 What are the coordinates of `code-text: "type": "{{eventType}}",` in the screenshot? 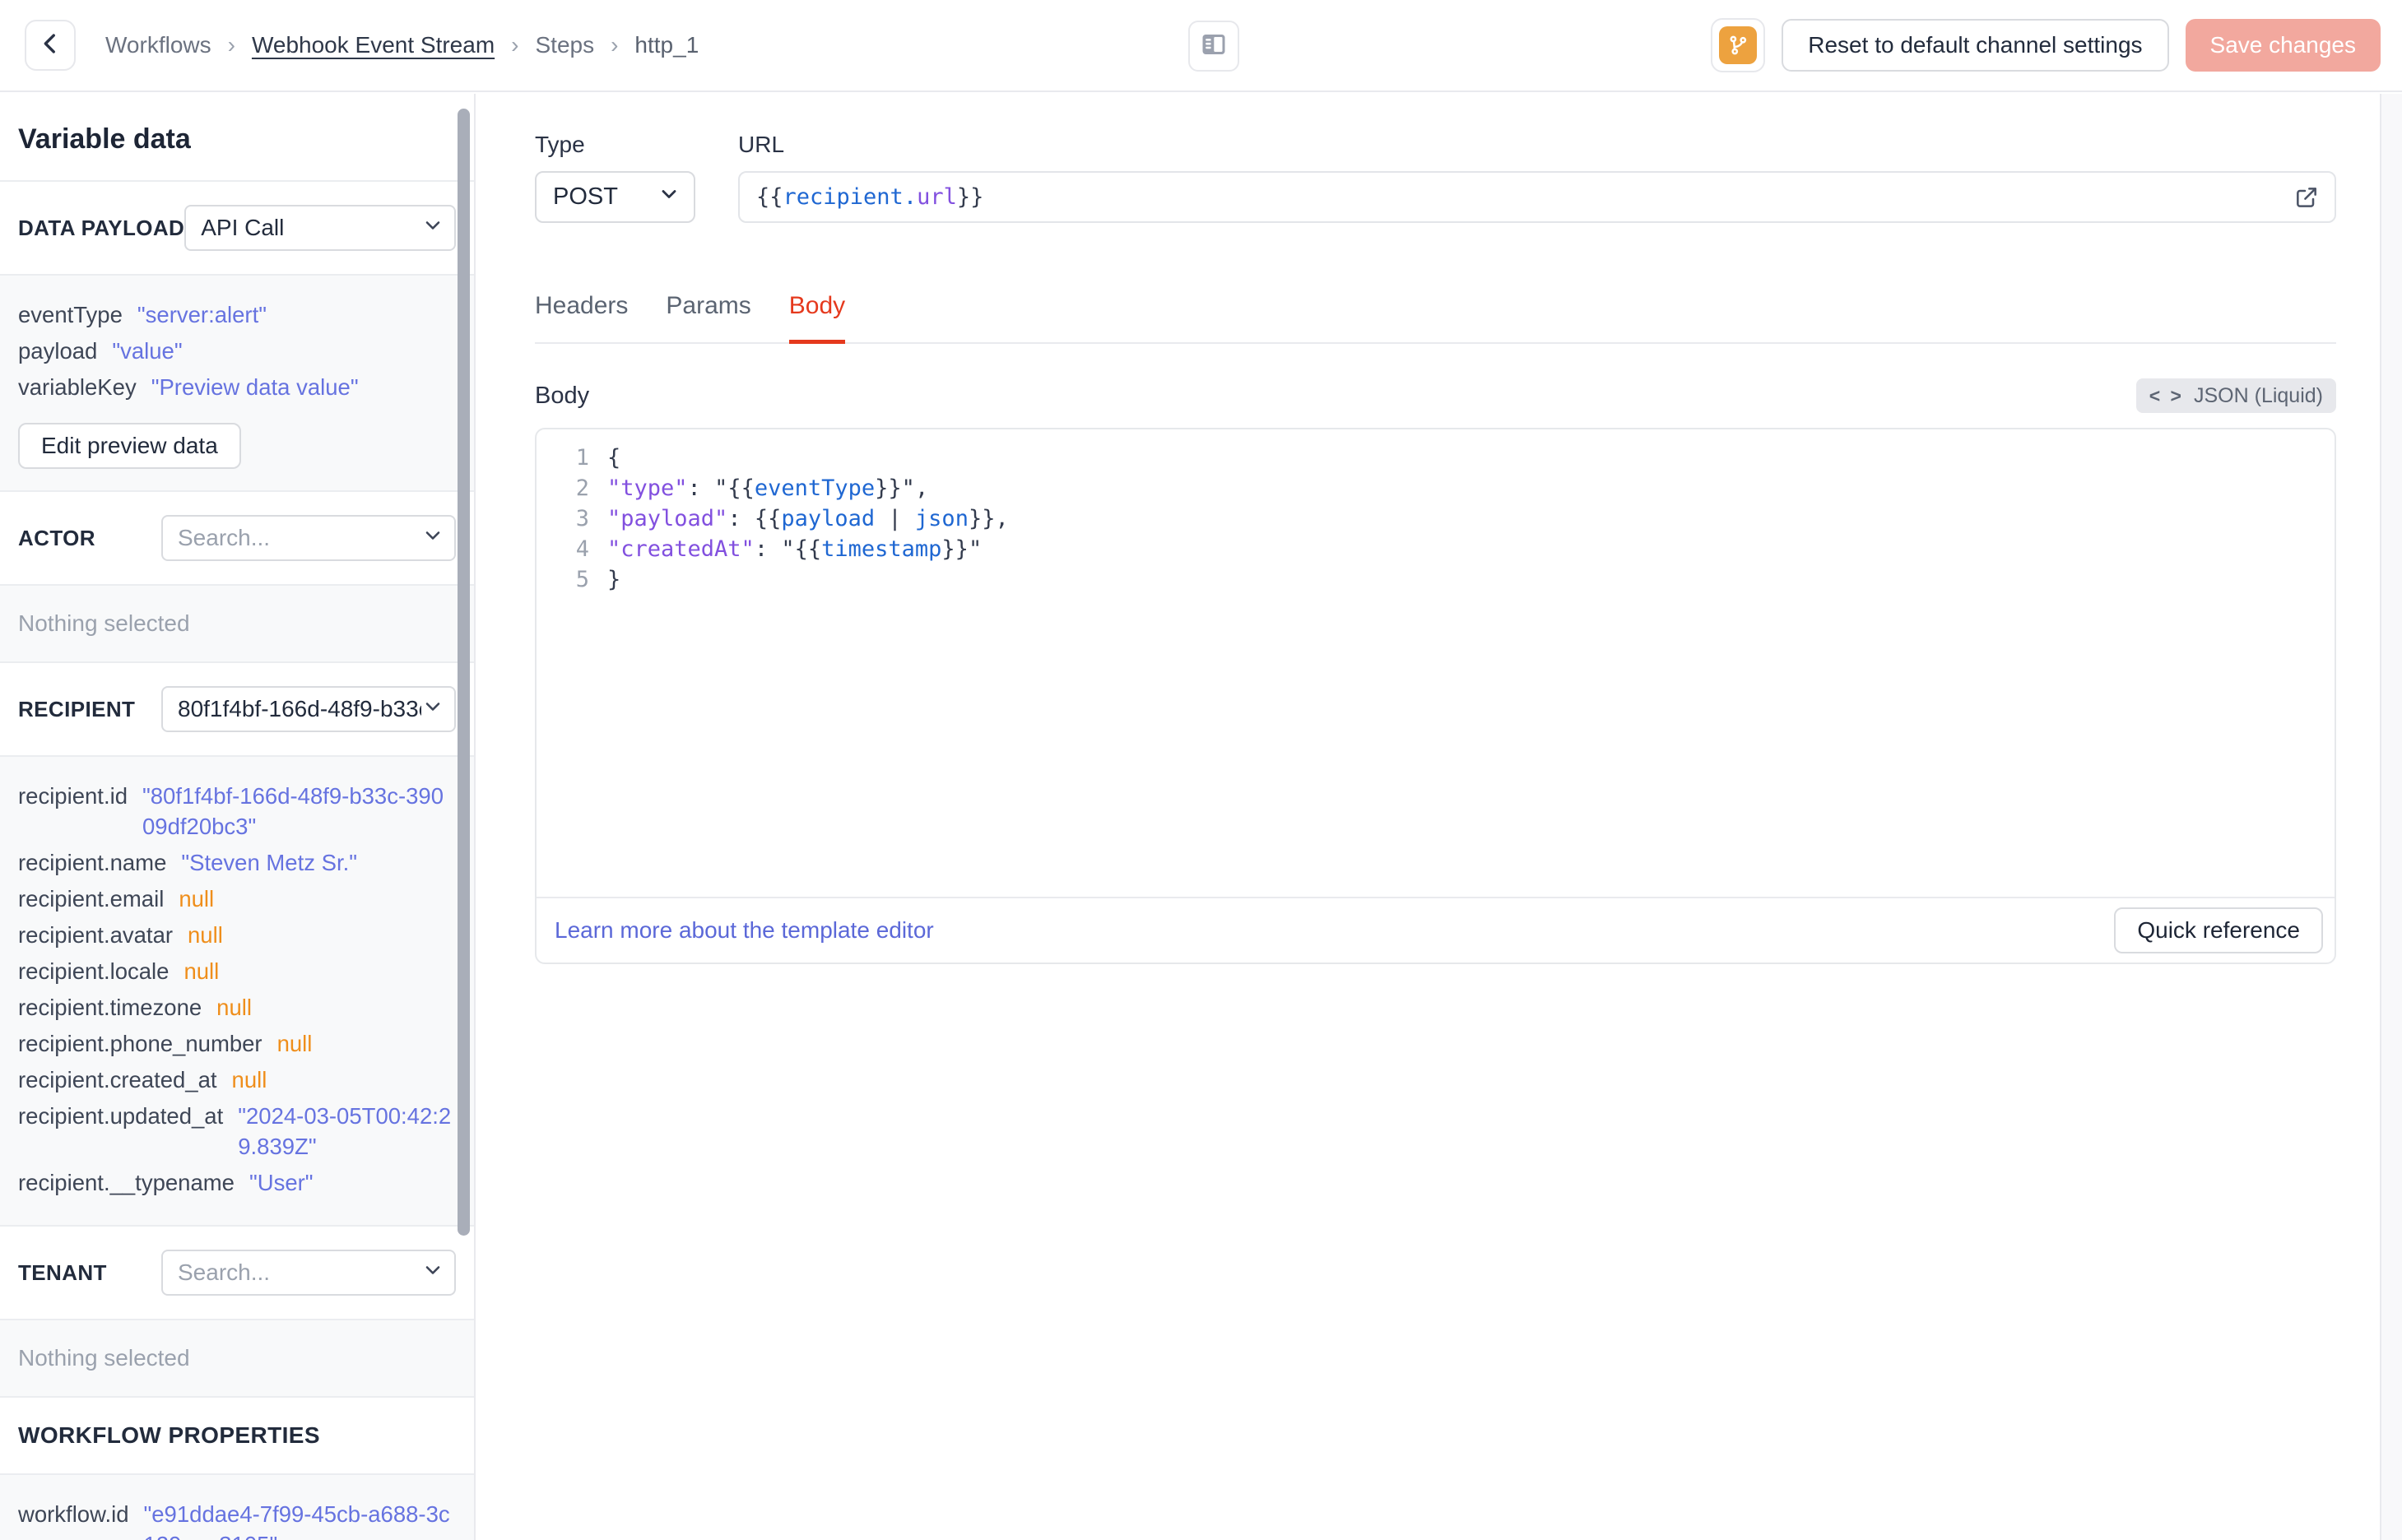 It's located at (767, 488).